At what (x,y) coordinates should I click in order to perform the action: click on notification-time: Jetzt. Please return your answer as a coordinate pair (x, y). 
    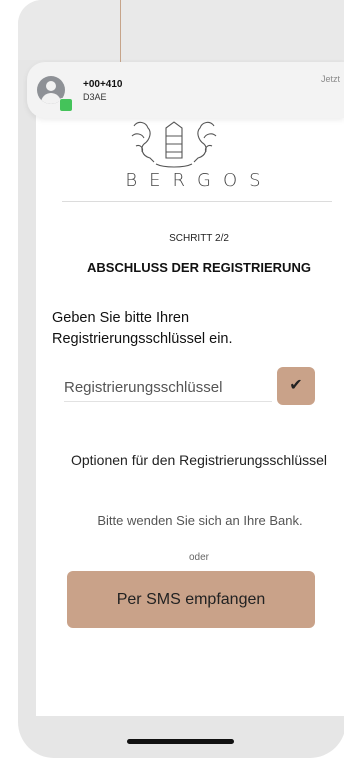
    Looking at the image, I should click on (330, 79).